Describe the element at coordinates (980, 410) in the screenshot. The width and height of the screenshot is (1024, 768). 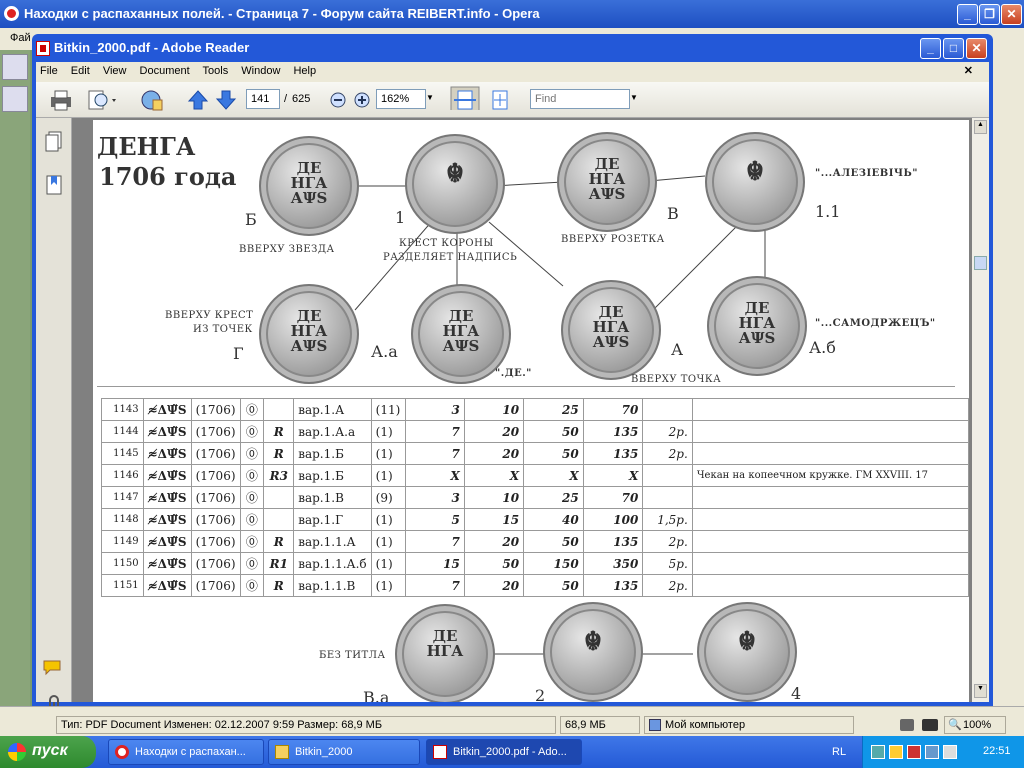
I see `document-scrollbar: ▲ ▼` at that location.